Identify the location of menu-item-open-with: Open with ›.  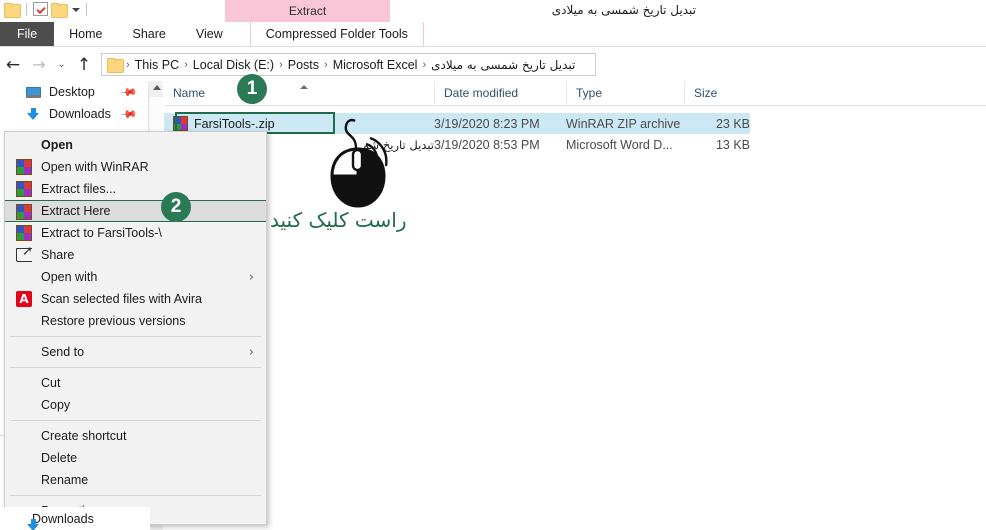
(135, 277).